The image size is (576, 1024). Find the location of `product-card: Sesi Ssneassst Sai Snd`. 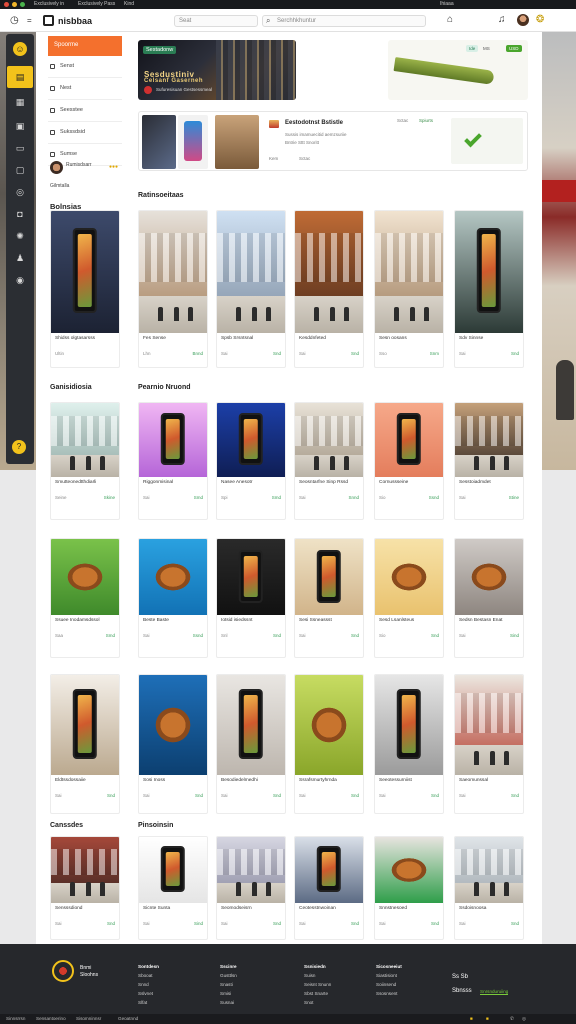

product-card: Sesi Ssneassst Sai Snd is located at coordinates (329, 598).